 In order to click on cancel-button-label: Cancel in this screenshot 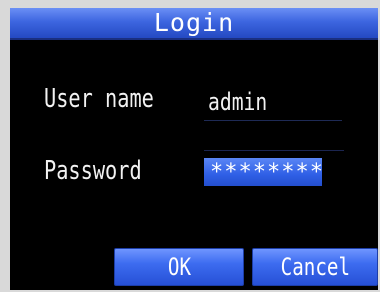, I will do `click(315, 267)`.